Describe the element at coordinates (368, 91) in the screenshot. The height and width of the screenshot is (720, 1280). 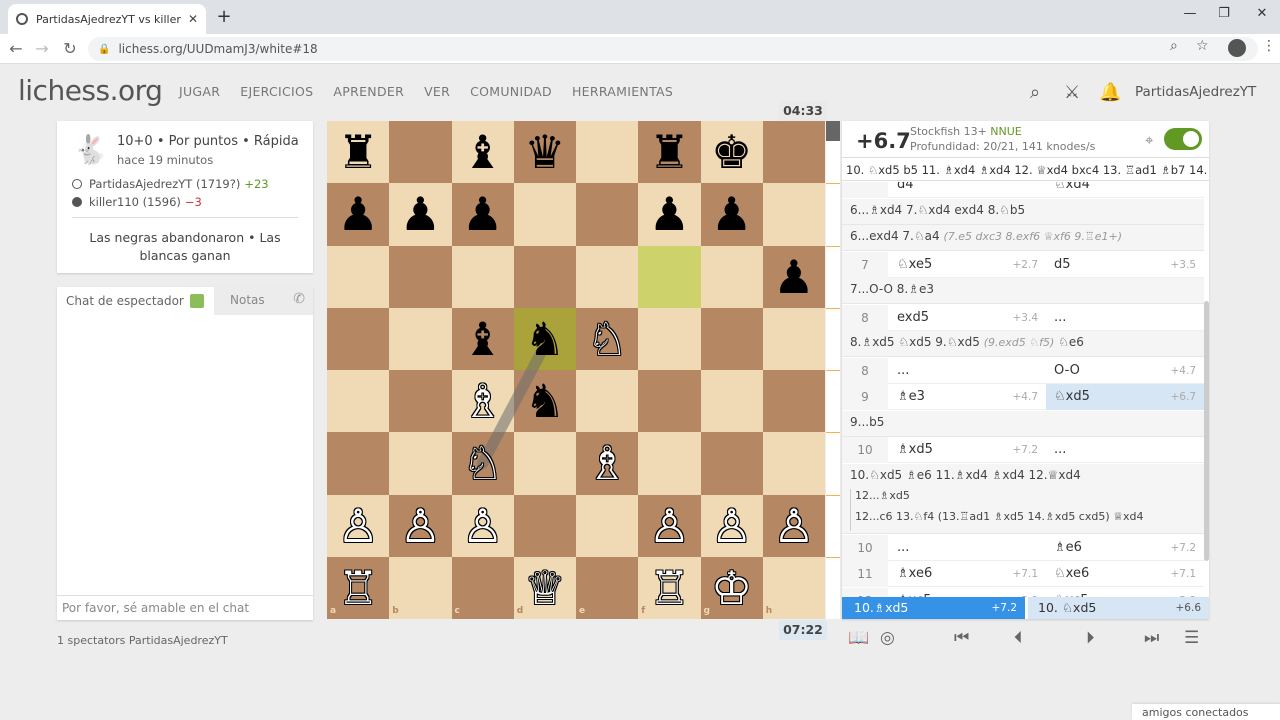
I see `nav-aprender: APRENDER` at that location.